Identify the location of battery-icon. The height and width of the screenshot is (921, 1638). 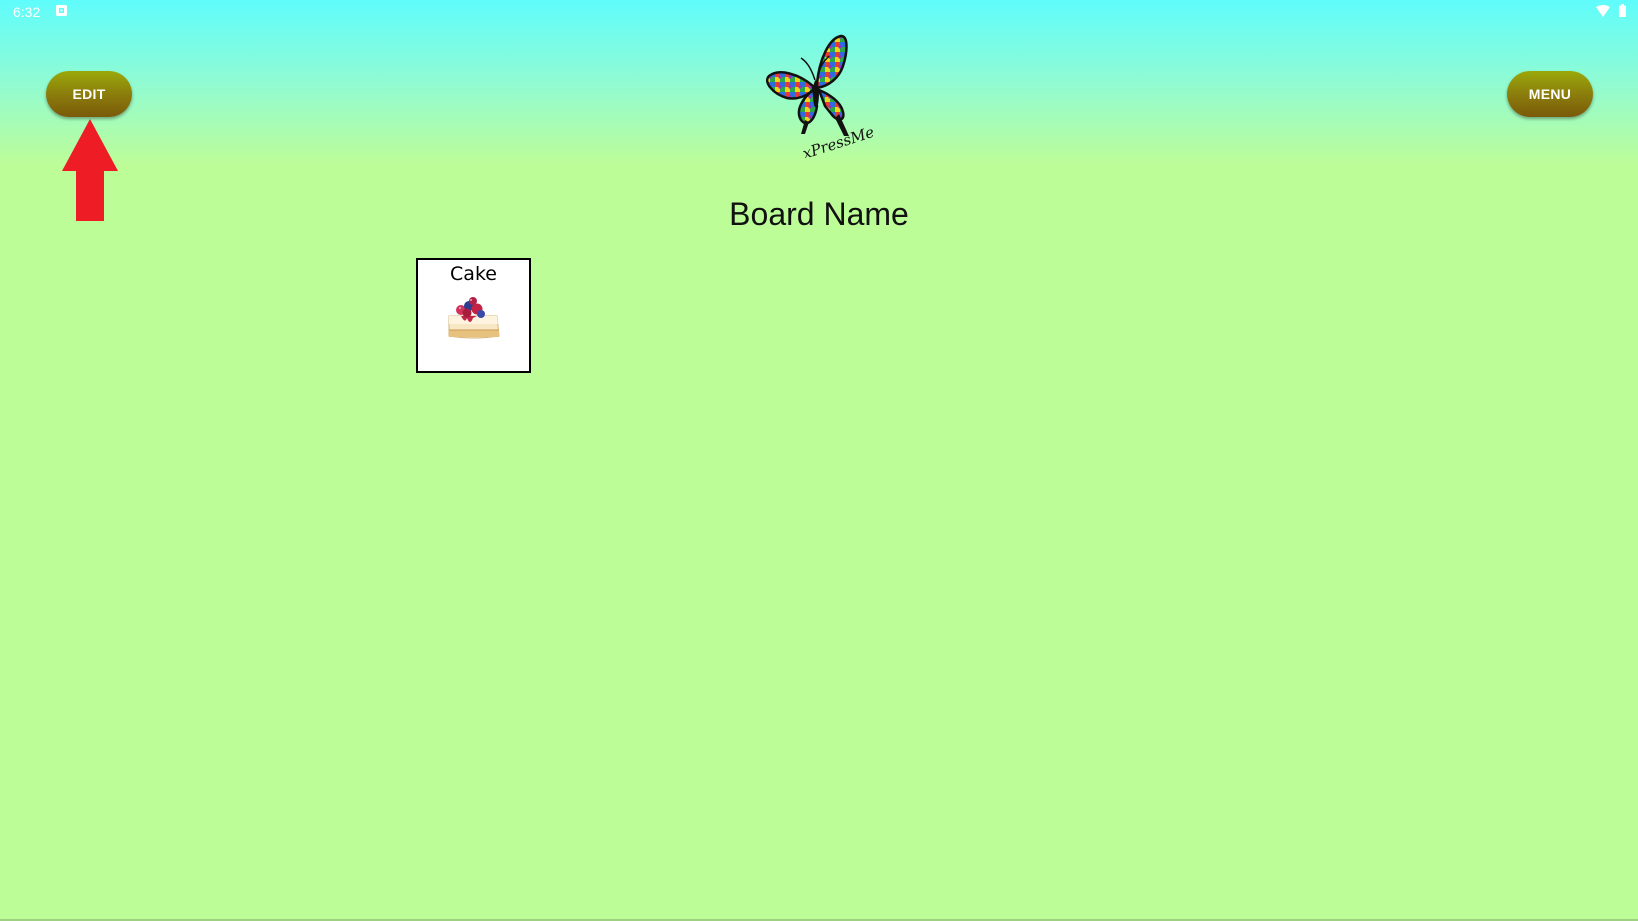
(1622, 10).